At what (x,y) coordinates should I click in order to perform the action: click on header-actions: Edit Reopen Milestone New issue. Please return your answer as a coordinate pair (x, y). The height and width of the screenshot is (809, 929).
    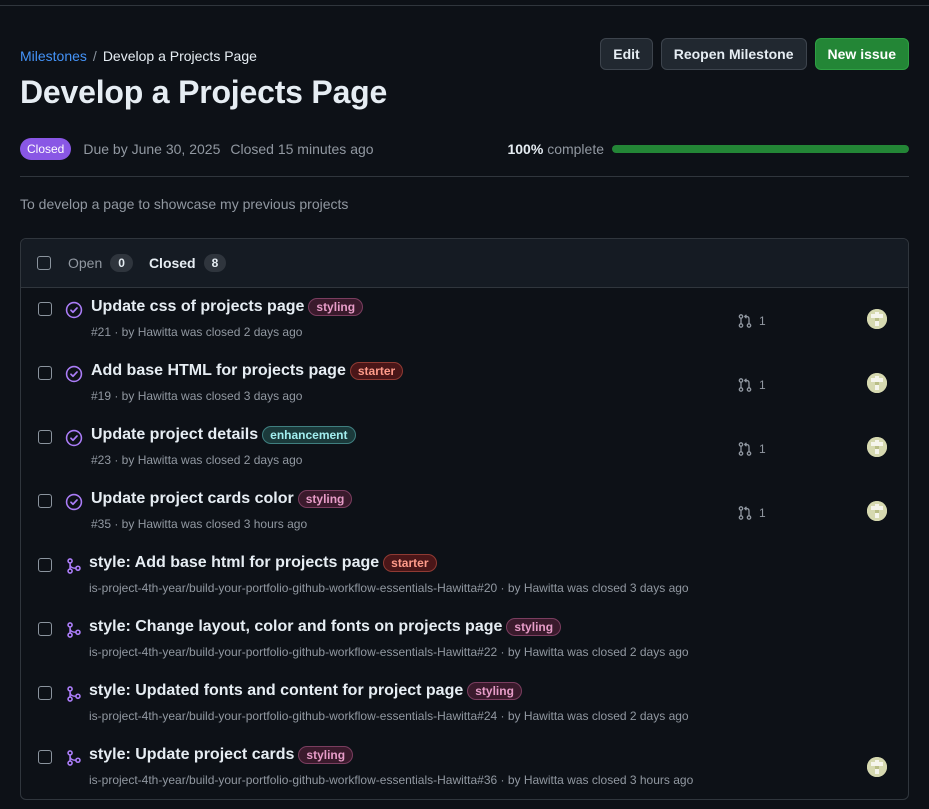
    Looking at the image, I should click on (754, 54).